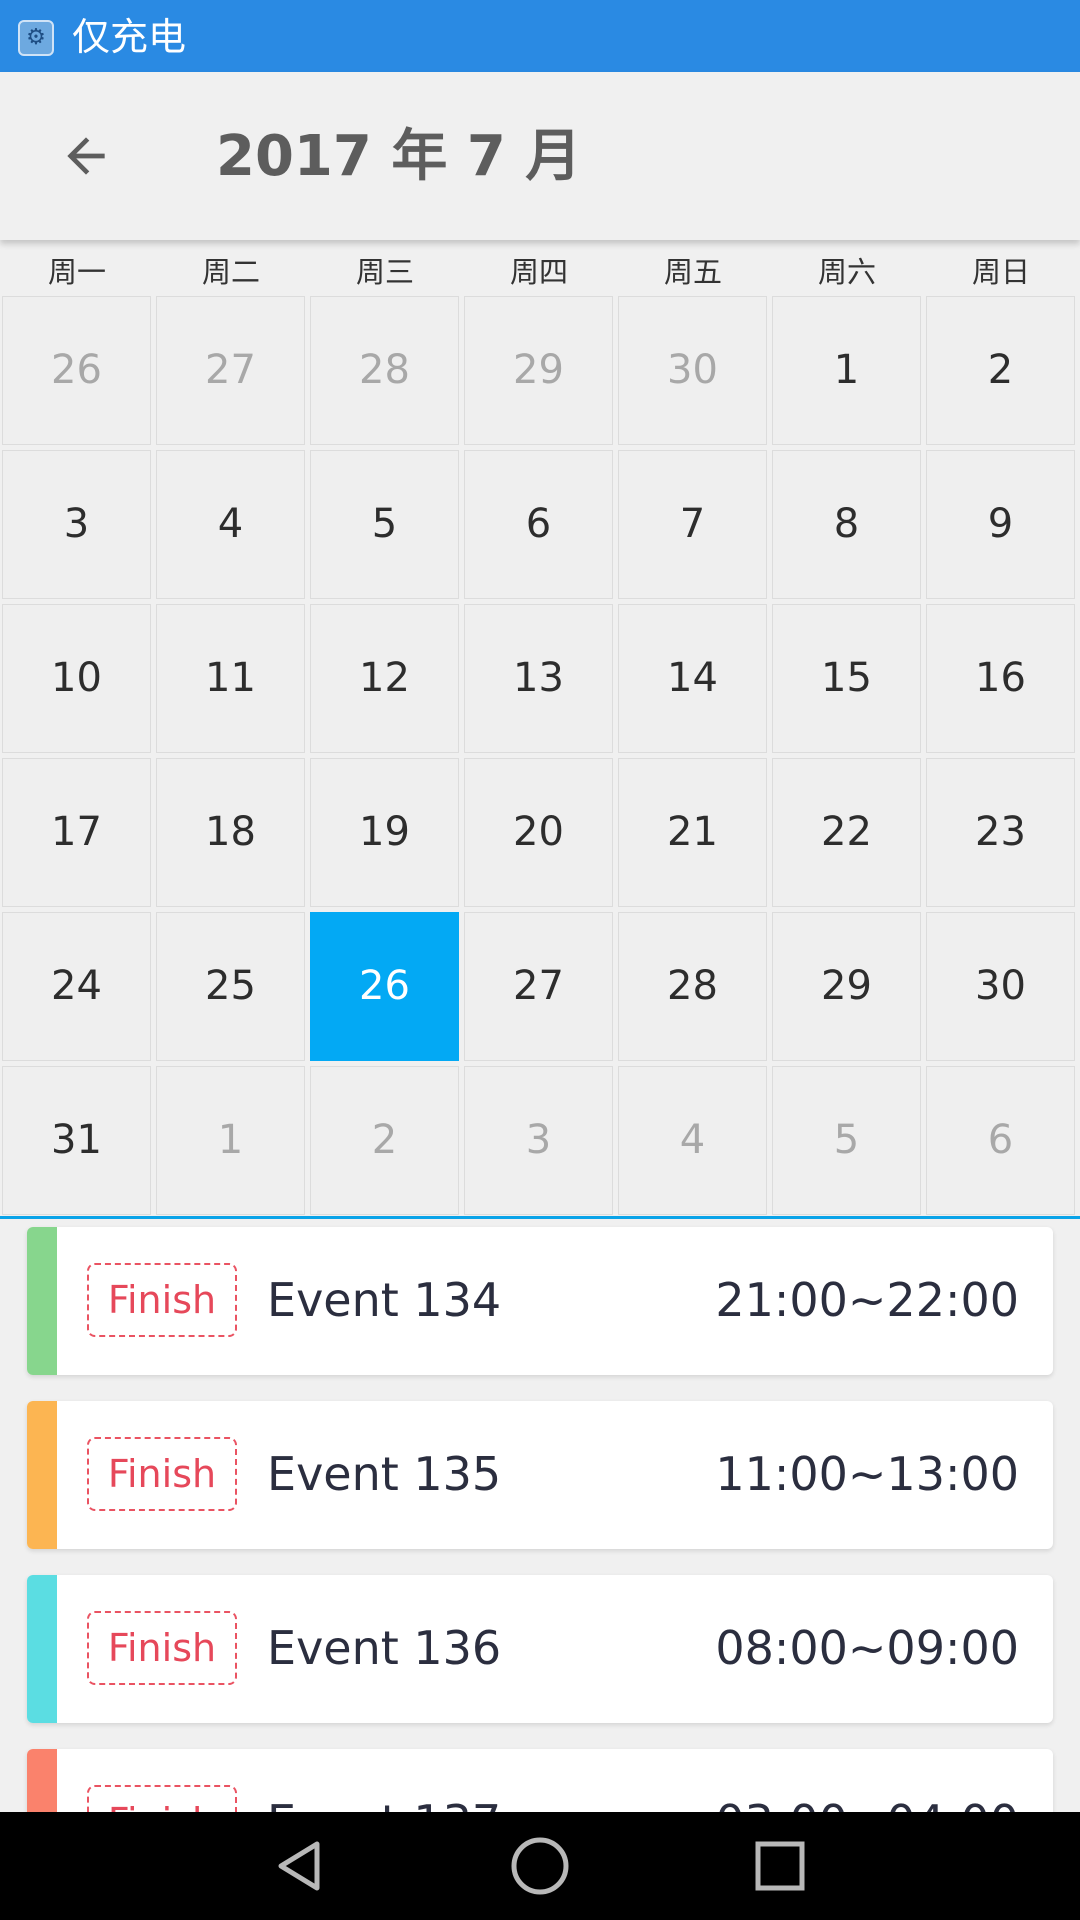 This screenshot has height=1920, width=1080. What do you see at coordinates (692, 524) in the screenshot?
I see `calendar-day: 7` at bounding box center [692, 524].